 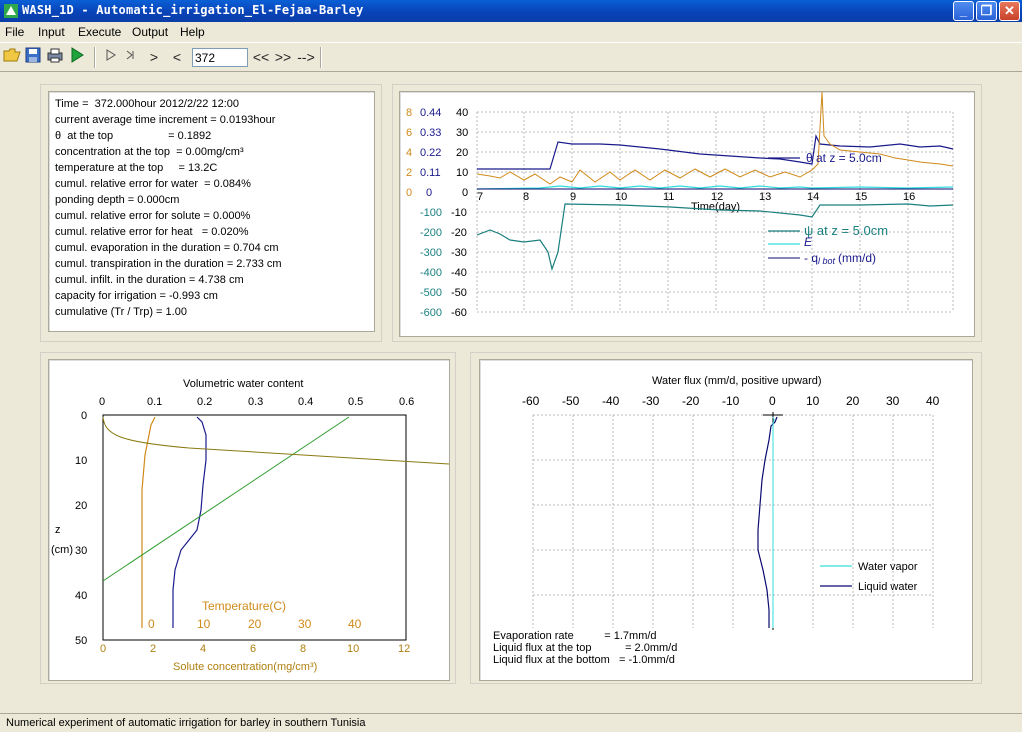 I want to click on legend-vapor-label: Water vapor, so click(x=888, y=567).